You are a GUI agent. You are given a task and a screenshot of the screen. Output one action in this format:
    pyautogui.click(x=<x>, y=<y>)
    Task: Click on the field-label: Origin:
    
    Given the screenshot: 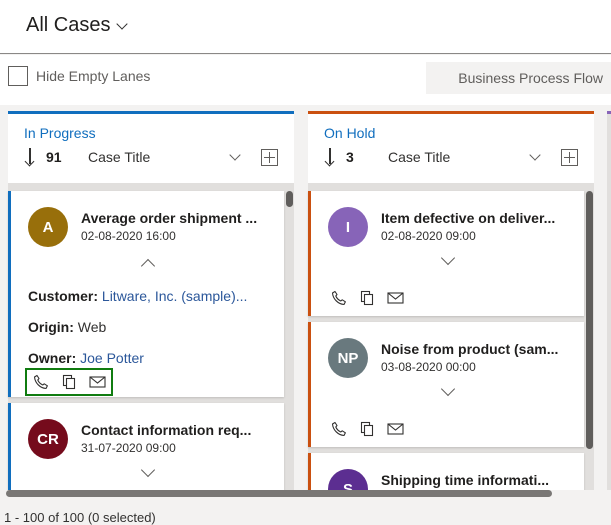 What is the action you would take?
    pyautogui.click(x=51, y=327)
    